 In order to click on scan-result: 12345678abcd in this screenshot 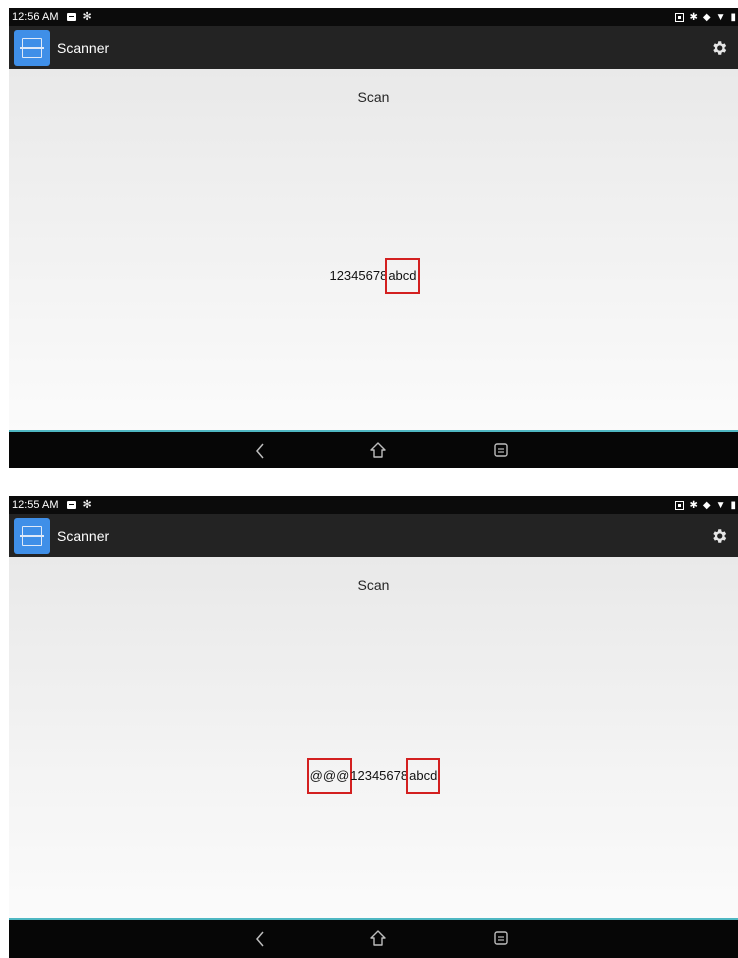, I will do `click(373, 276)`.